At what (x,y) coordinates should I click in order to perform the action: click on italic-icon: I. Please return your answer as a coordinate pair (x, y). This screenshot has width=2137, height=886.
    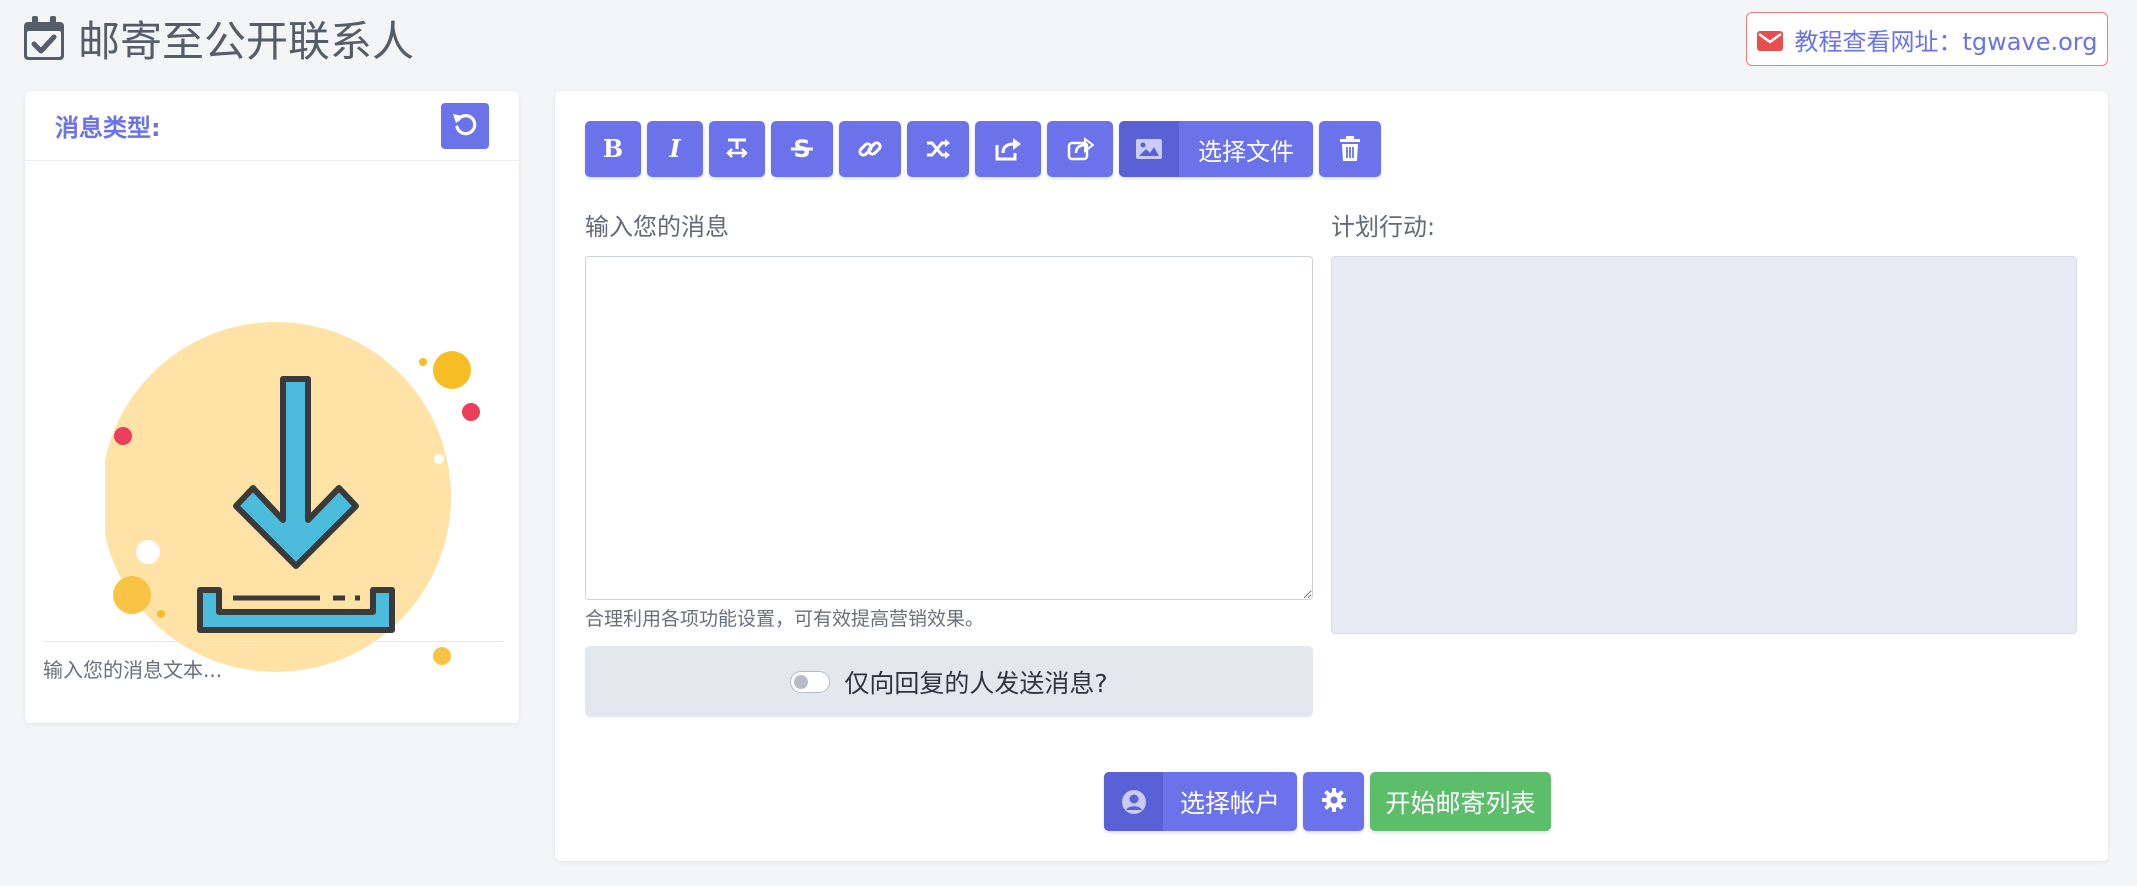
    Looking at the image, I should click on (675, 149).